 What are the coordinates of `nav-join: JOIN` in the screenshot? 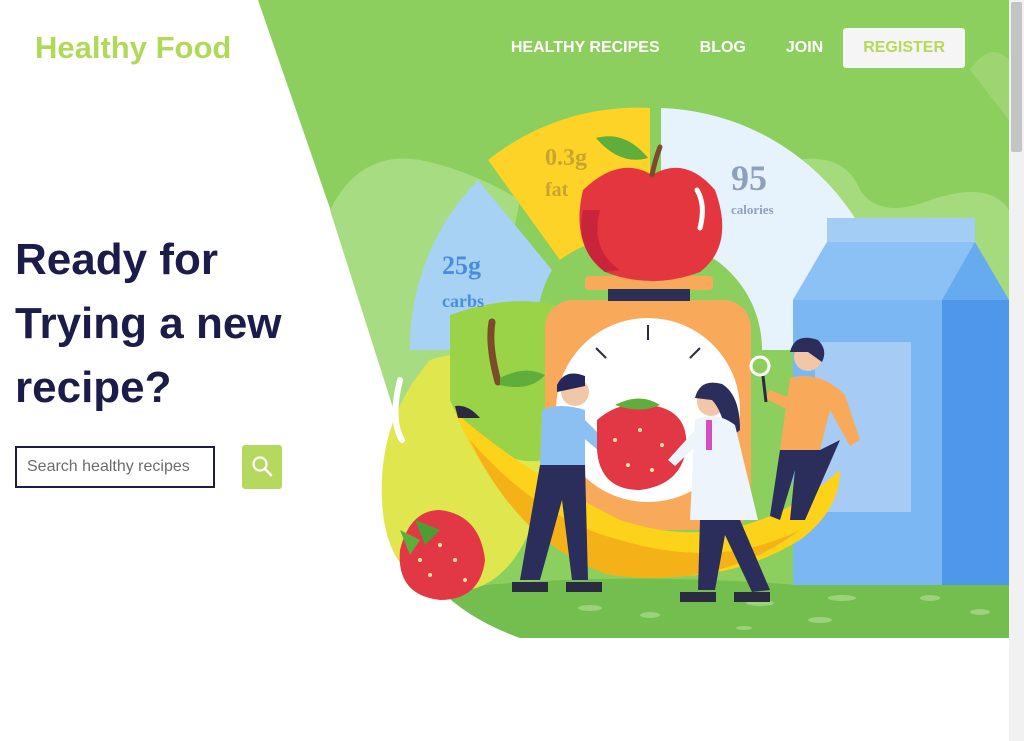 It's located at (804, 48).